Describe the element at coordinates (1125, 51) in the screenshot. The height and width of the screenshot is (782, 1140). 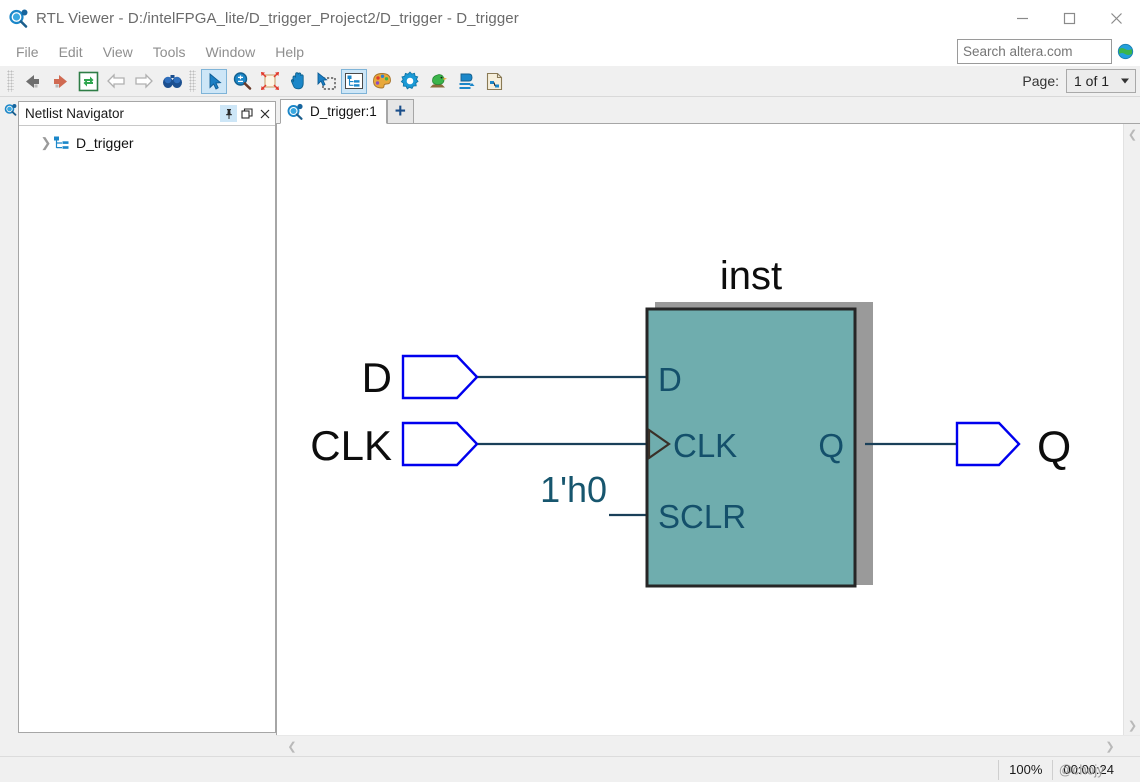
I see `globe-icon` at that location.